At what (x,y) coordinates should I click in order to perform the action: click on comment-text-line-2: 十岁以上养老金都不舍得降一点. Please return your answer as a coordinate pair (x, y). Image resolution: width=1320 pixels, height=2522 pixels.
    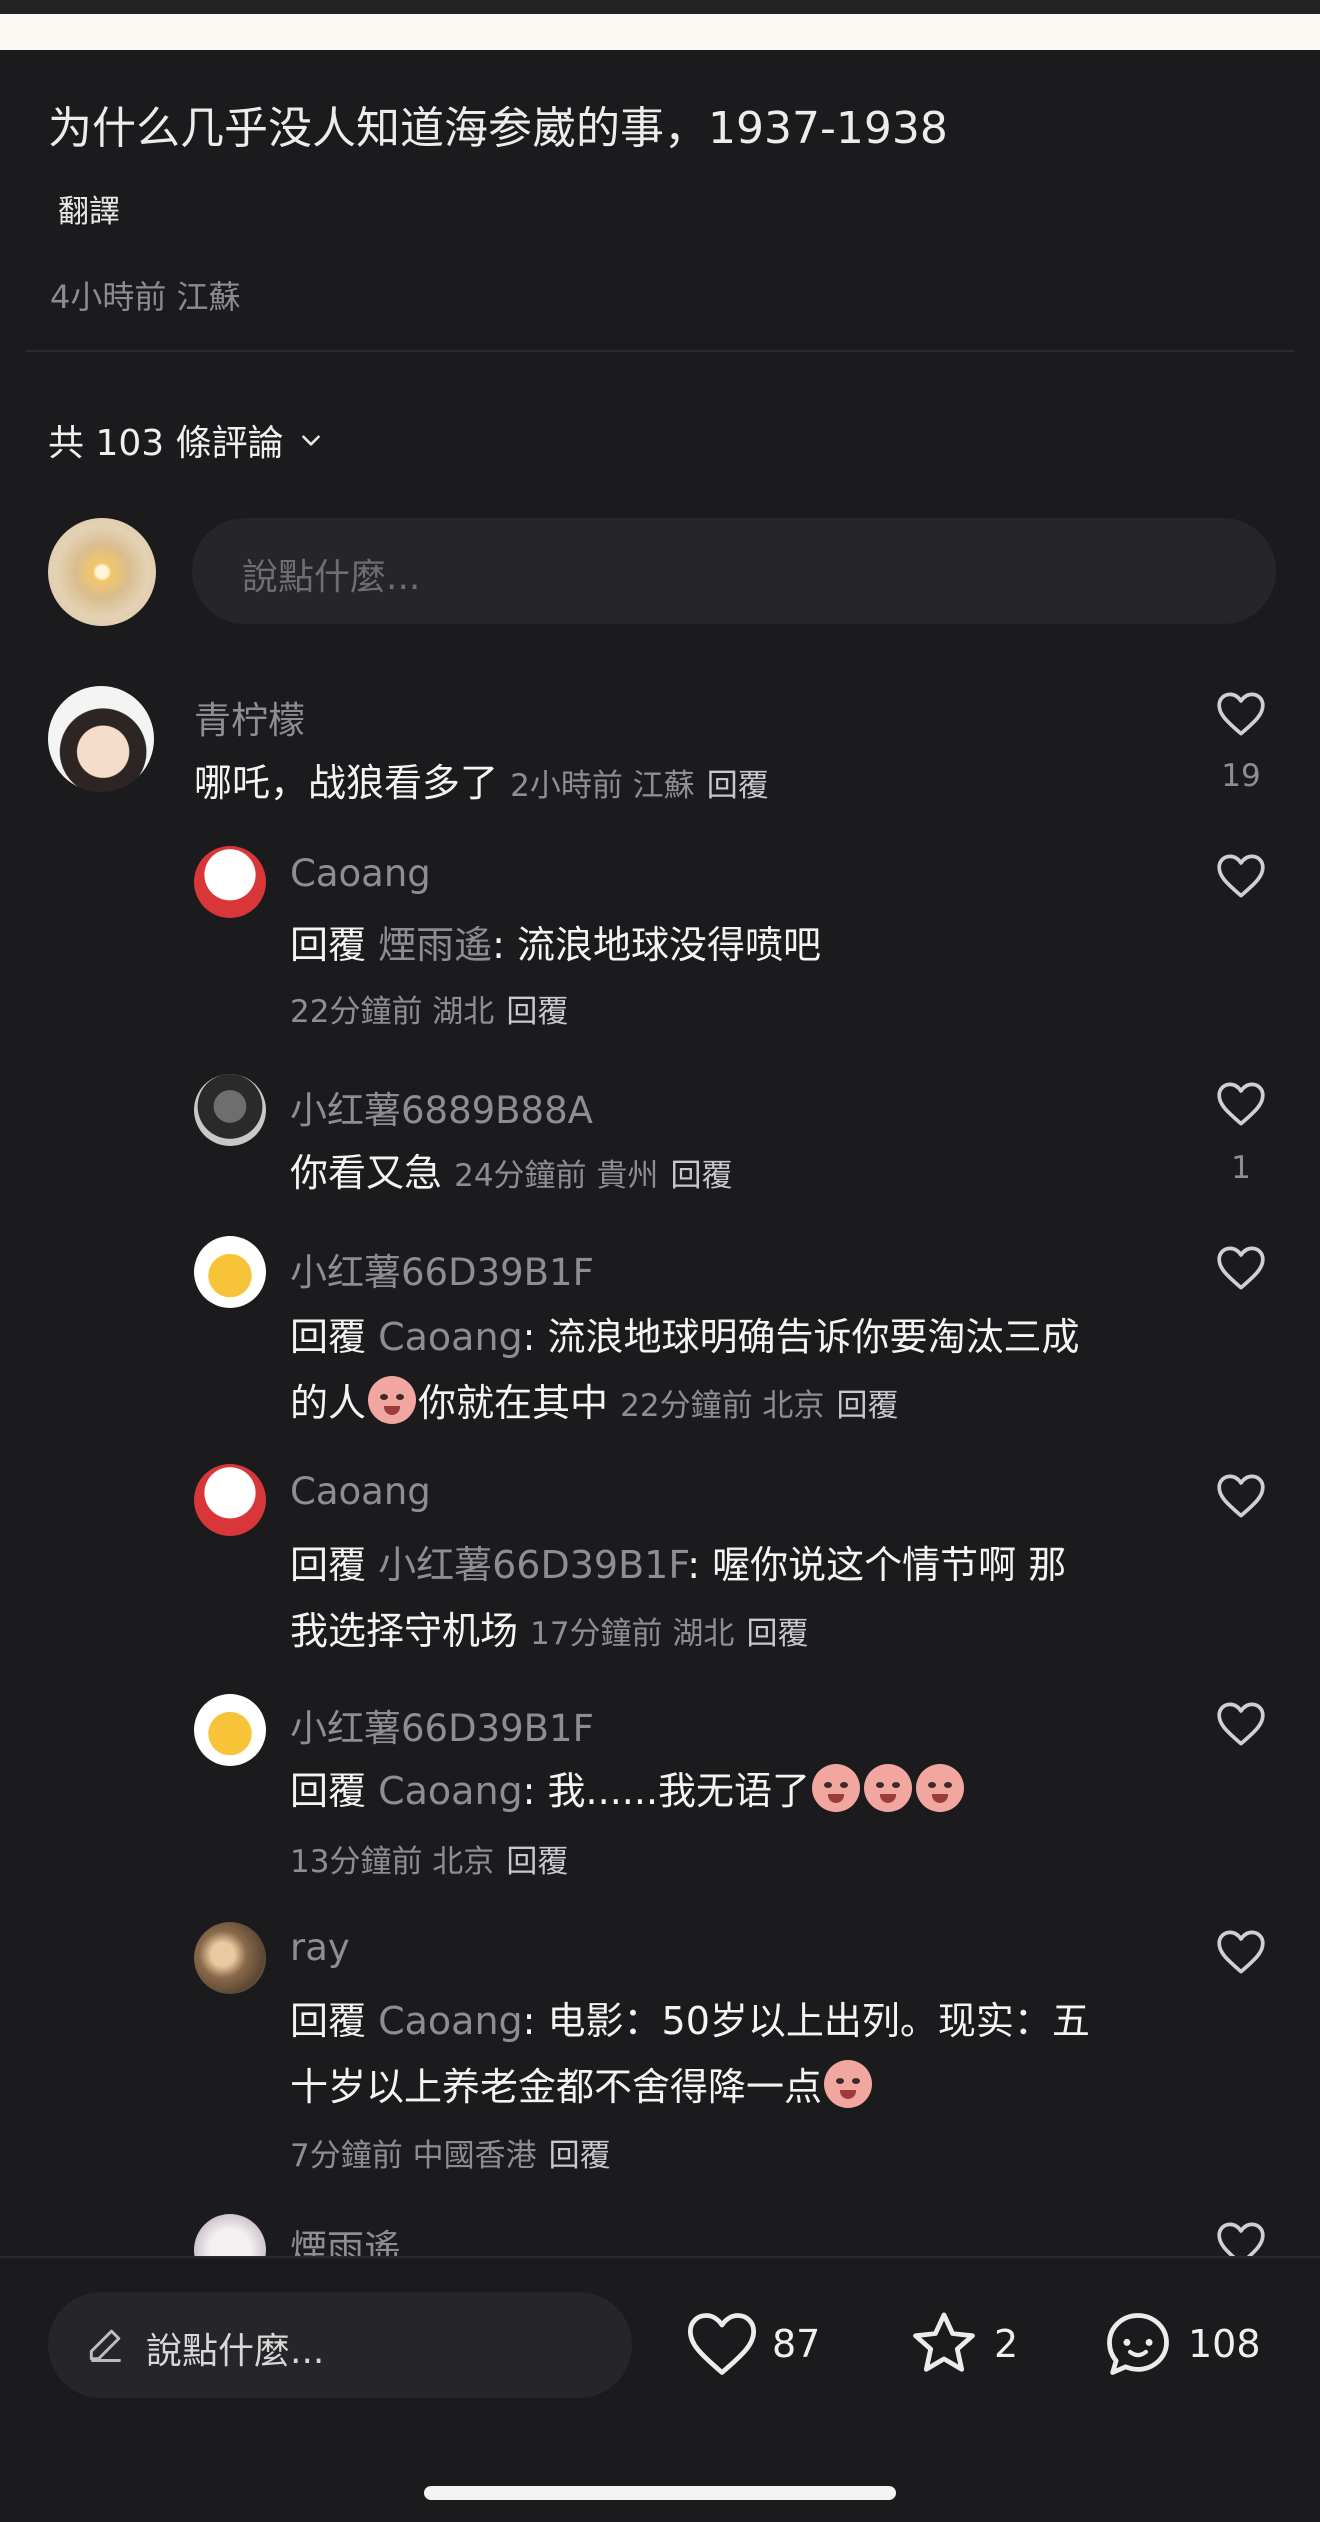
    Looking at the image, I should click on (582, 2083).